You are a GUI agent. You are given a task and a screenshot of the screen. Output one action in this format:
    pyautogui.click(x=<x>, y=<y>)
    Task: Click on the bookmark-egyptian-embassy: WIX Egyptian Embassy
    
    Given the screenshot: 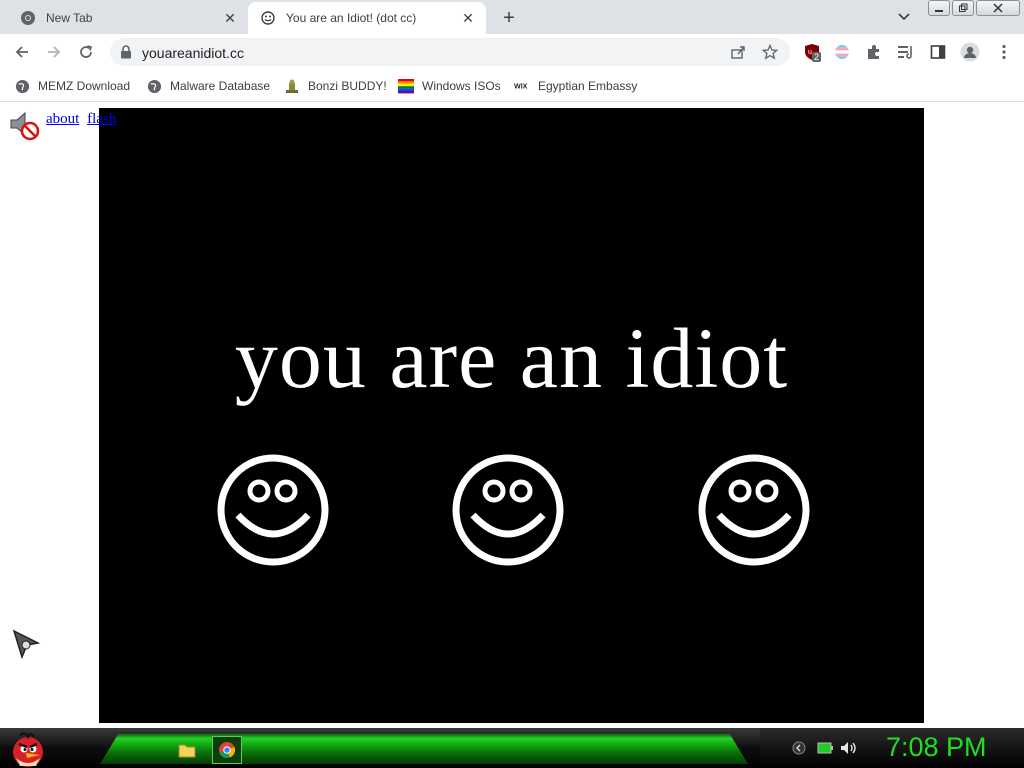 What is the action you would take?
    pyautogui.click(x=575, y=86)
    